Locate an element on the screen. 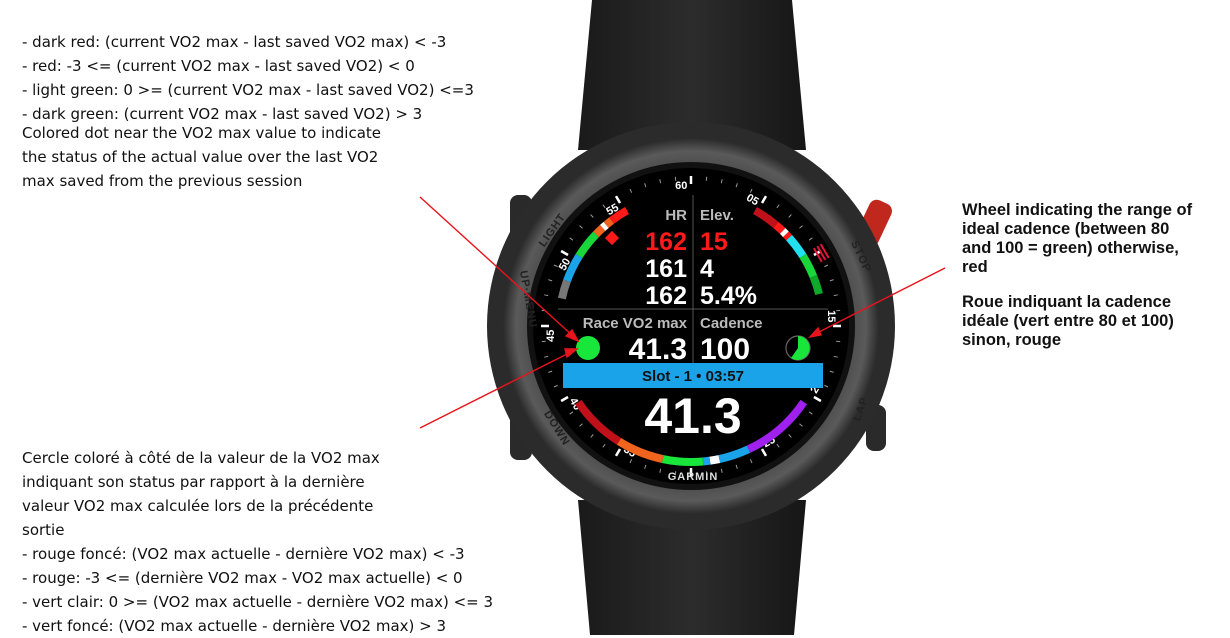  cadence-wheel is located at coordinates (798, 348).